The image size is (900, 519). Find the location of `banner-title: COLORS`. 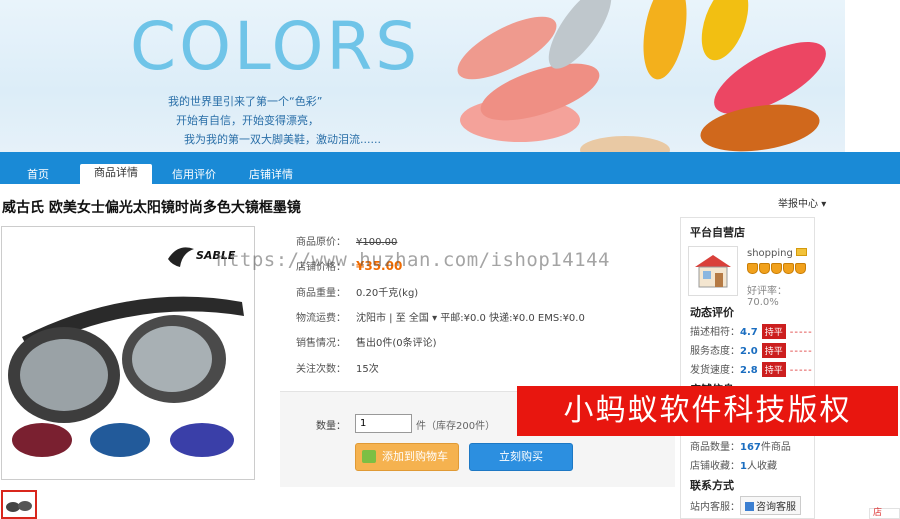

banner-title: COLORS is located at coordinates (275, 46).